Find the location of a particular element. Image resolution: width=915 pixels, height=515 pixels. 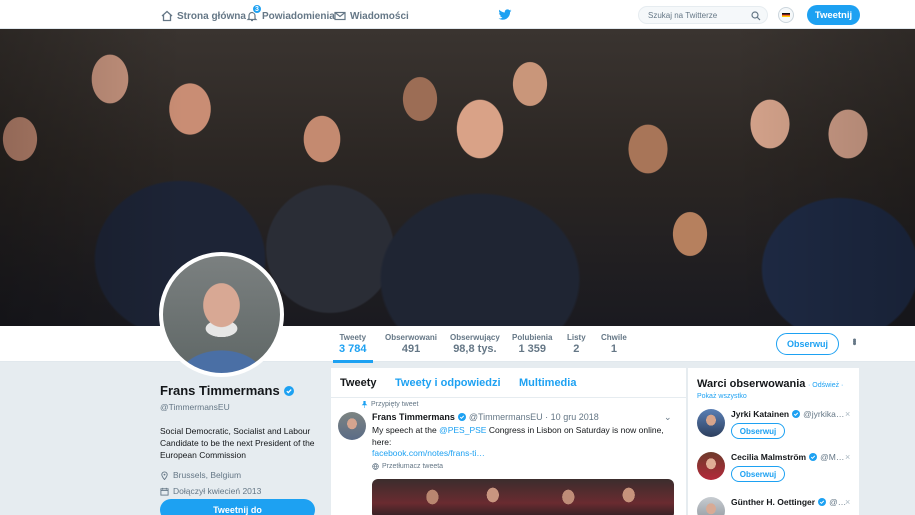

stat-followers: Obserwujący 98,8 tys. is located at coordinates (475, 344).